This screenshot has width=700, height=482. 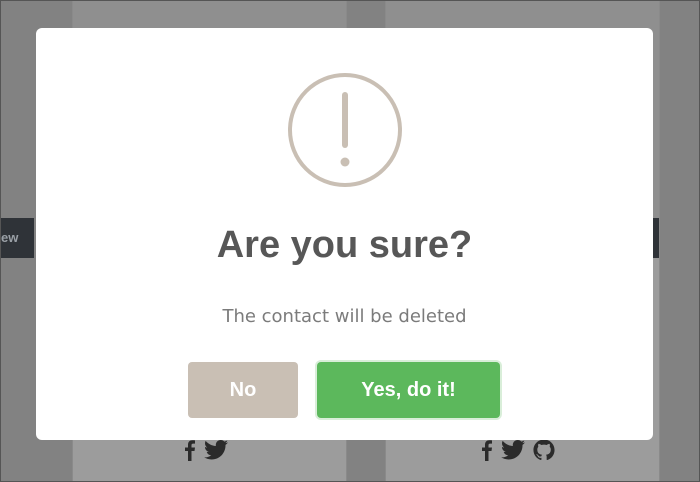 What do you see at coordinates (344, 316) in the screenshot?
I see `dialog-message: The contact will be deleted` at bounding box center [344, 316].